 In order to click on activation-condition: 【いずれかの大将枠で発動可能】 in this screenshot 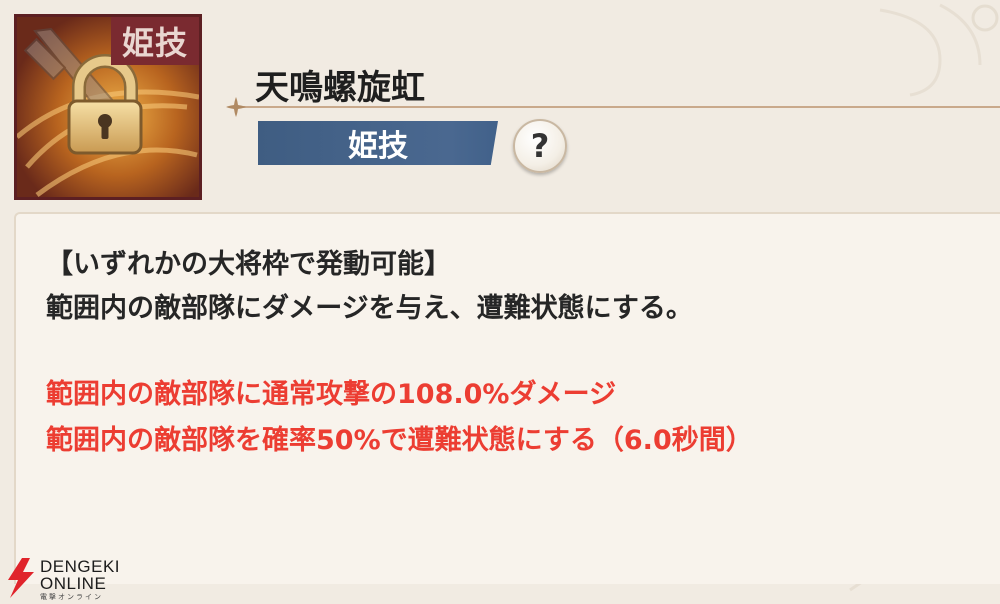, I will do `click(248, 264)`.